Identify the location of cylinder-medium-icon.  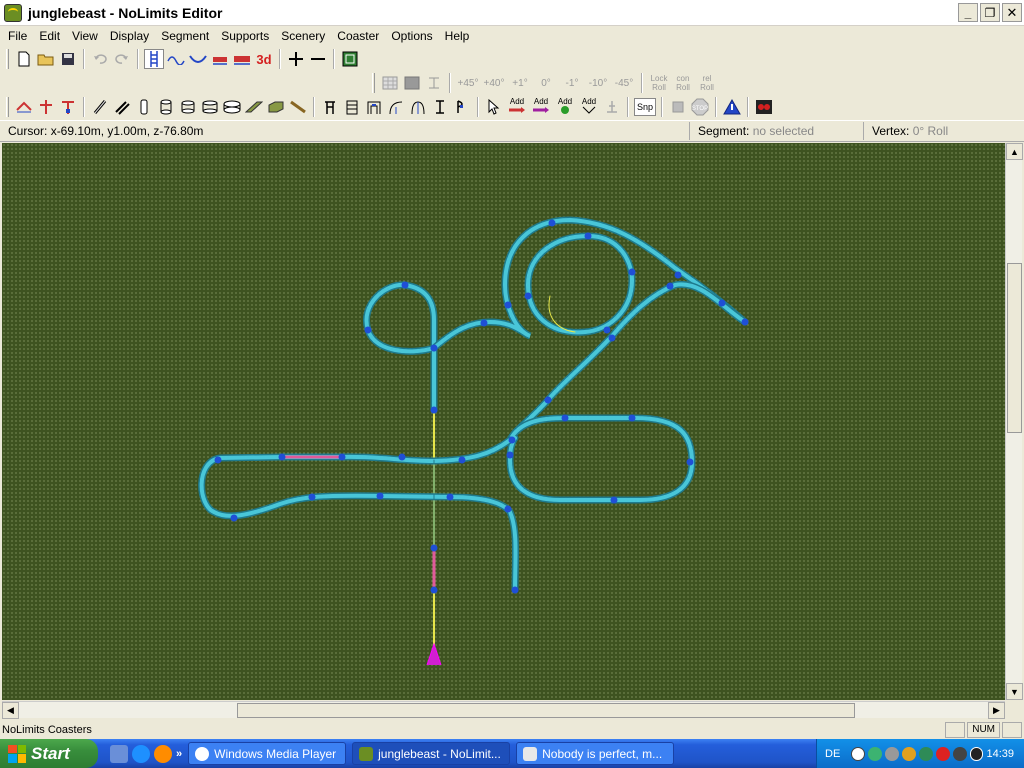
(188, 107).